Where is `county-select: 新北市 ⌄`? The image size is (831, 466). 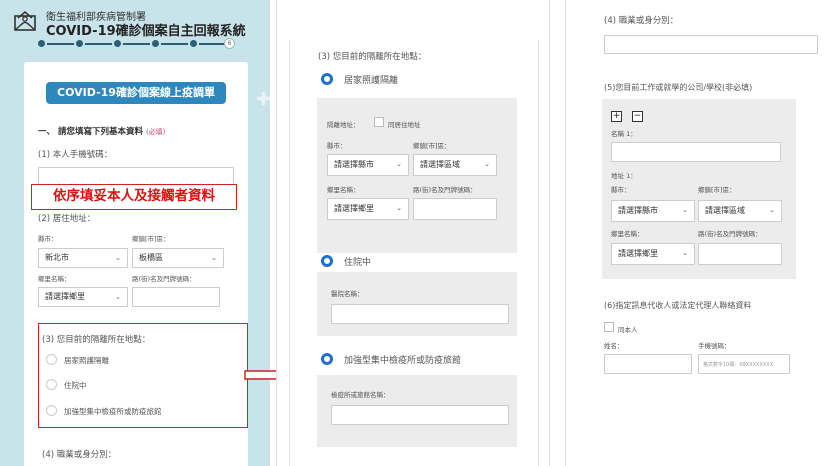 county-select: 新北市 ⌄ is located at coordinates (83, 258).